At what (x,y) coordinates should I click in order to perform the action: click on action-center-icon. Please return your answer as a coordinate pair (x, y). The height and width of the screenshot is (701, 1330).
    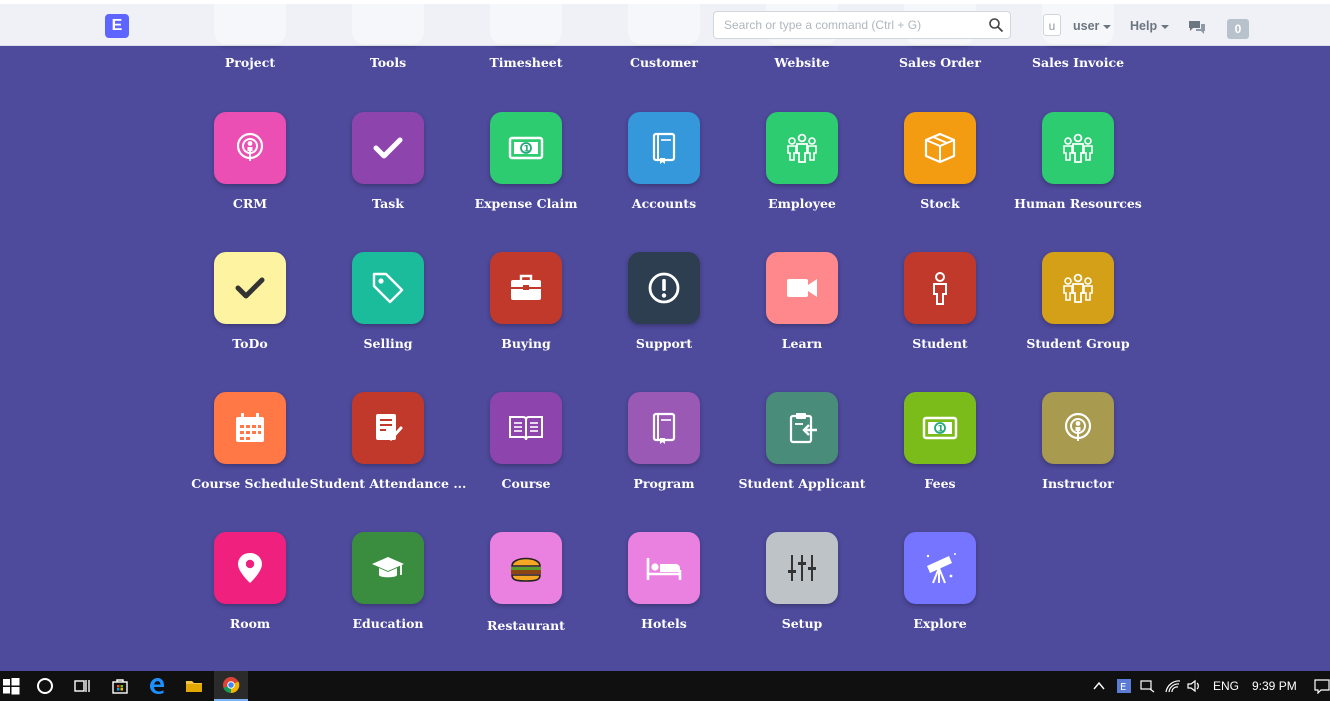
    Looking at the image, I should click on (1322, 686).